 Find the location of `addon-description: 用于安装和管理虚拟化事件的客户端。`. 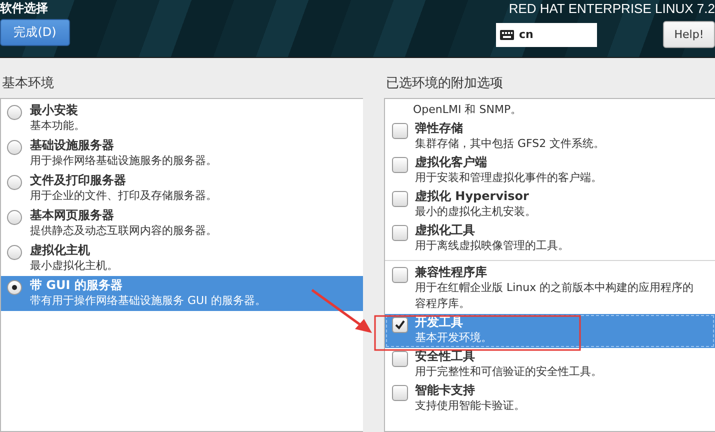

addon-description: 用于安装和管理虚拟化事件的客户端。 is located at coordinates (508, 178).